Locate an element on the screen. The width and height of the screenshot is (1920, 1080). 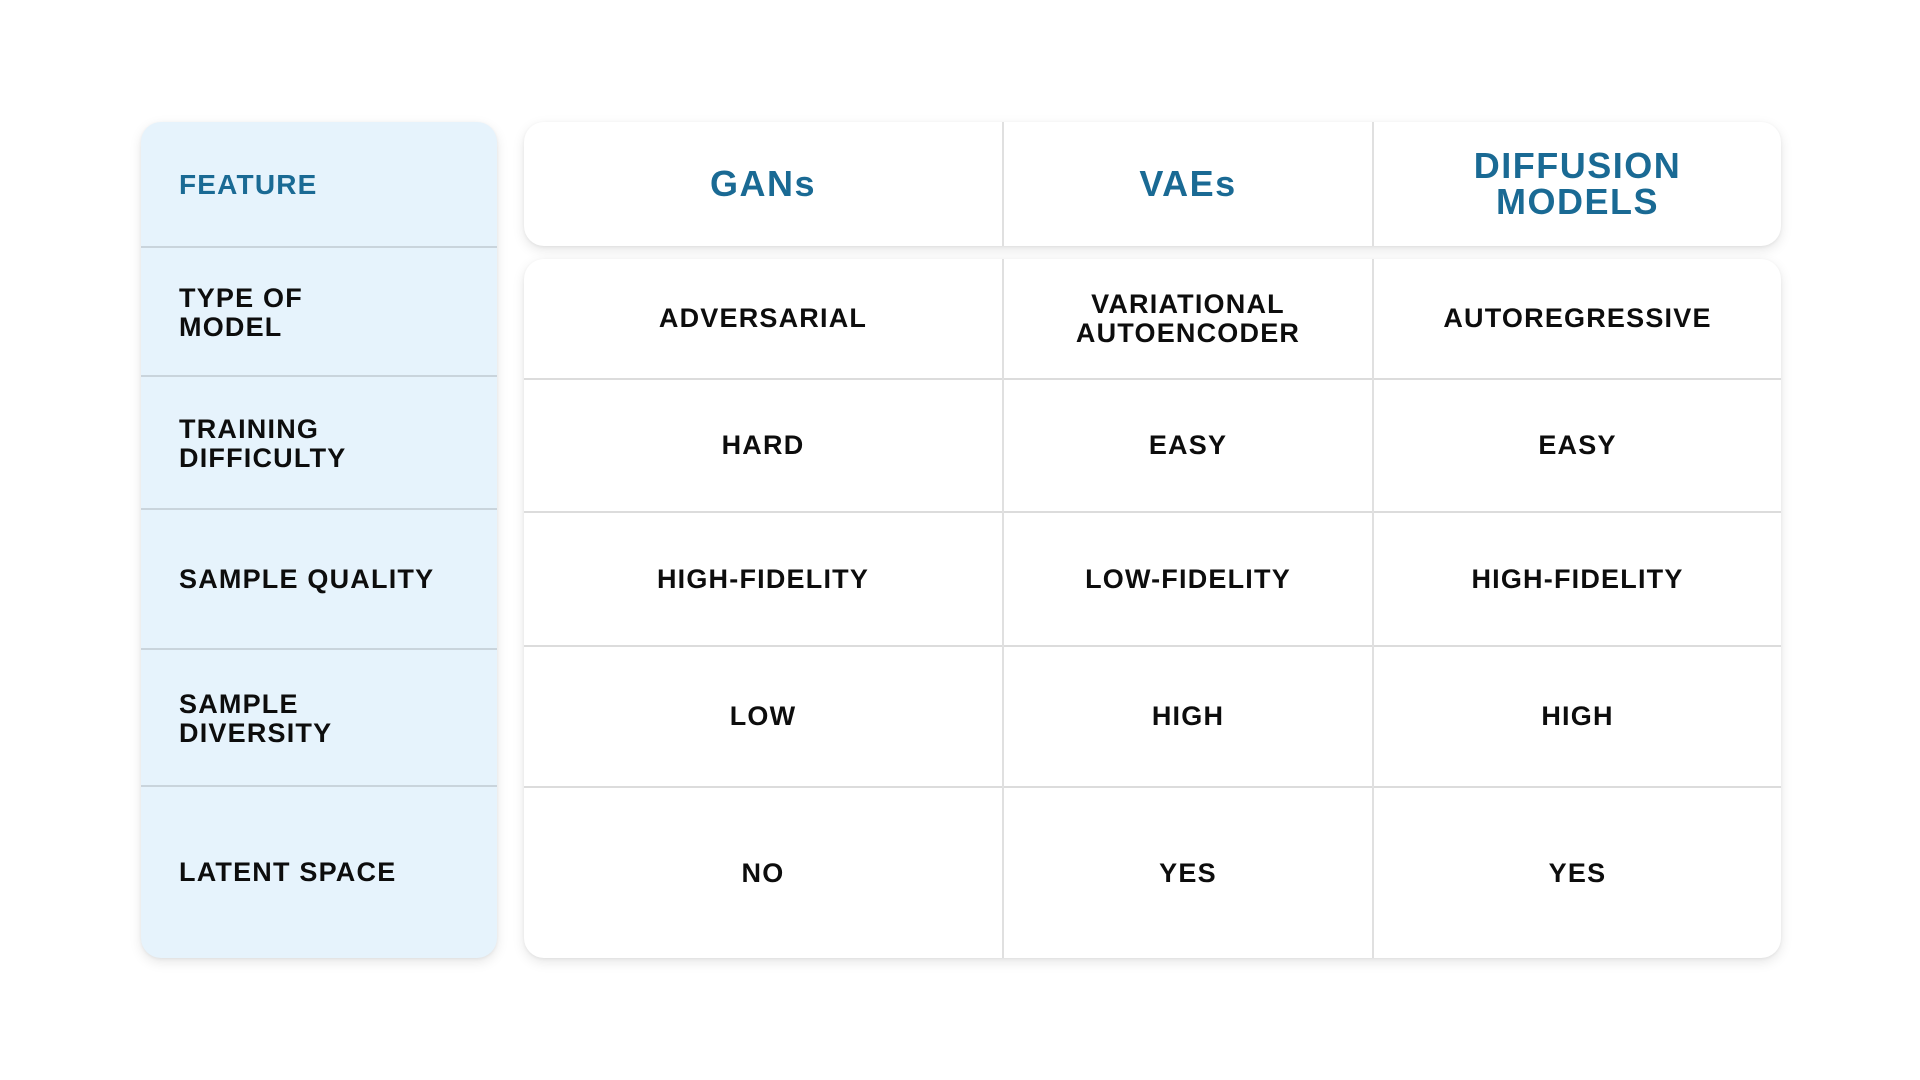
feature-label-sample-diversity: SAMPLE DIVERSITY is located at coordinates (261, 717).